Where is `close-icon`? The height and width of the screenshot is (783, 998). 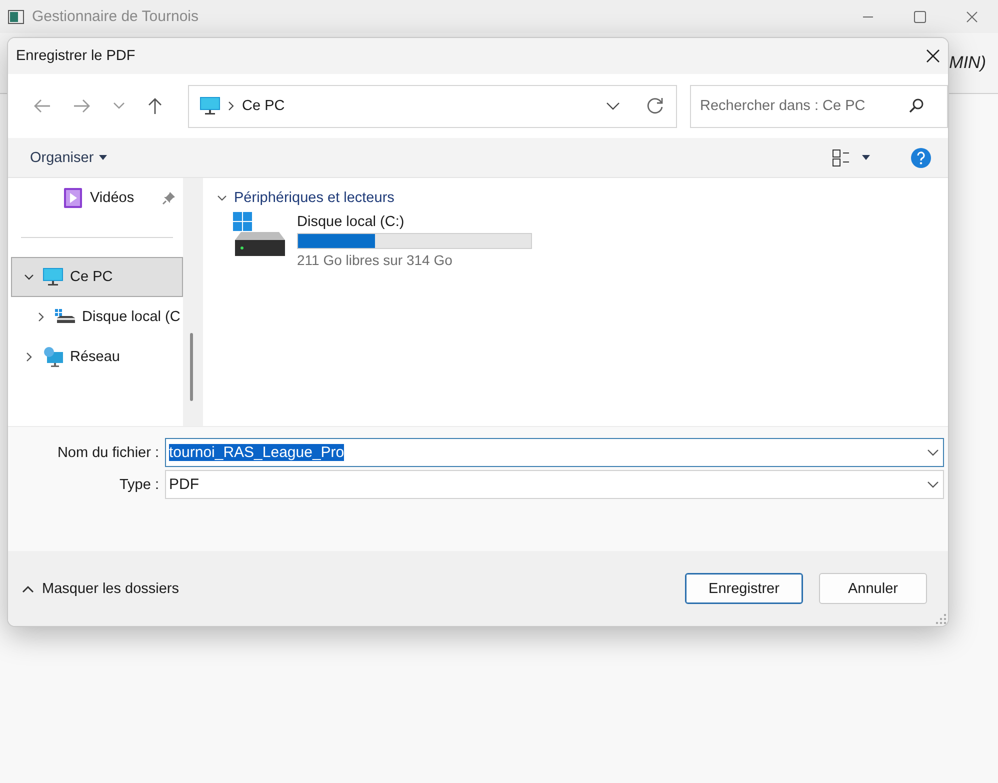
close-icon is located at coordinates (933, 56).